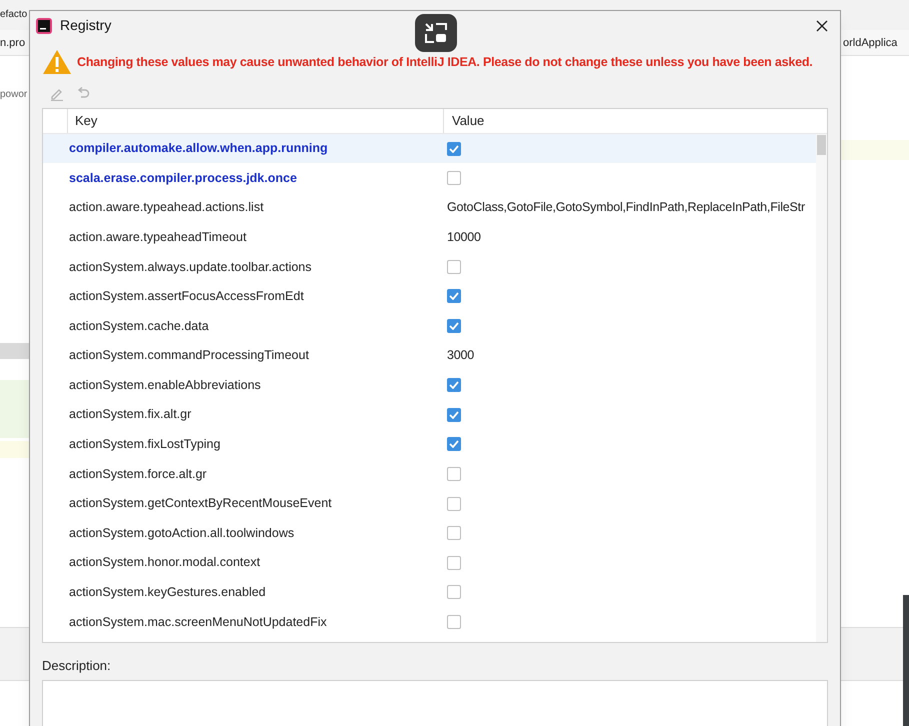 This screenshot has height=726, width=909. I want to click on registry-key: actionSystem.mac.screenMenuNotUpdatedFix, so click(255, 622).